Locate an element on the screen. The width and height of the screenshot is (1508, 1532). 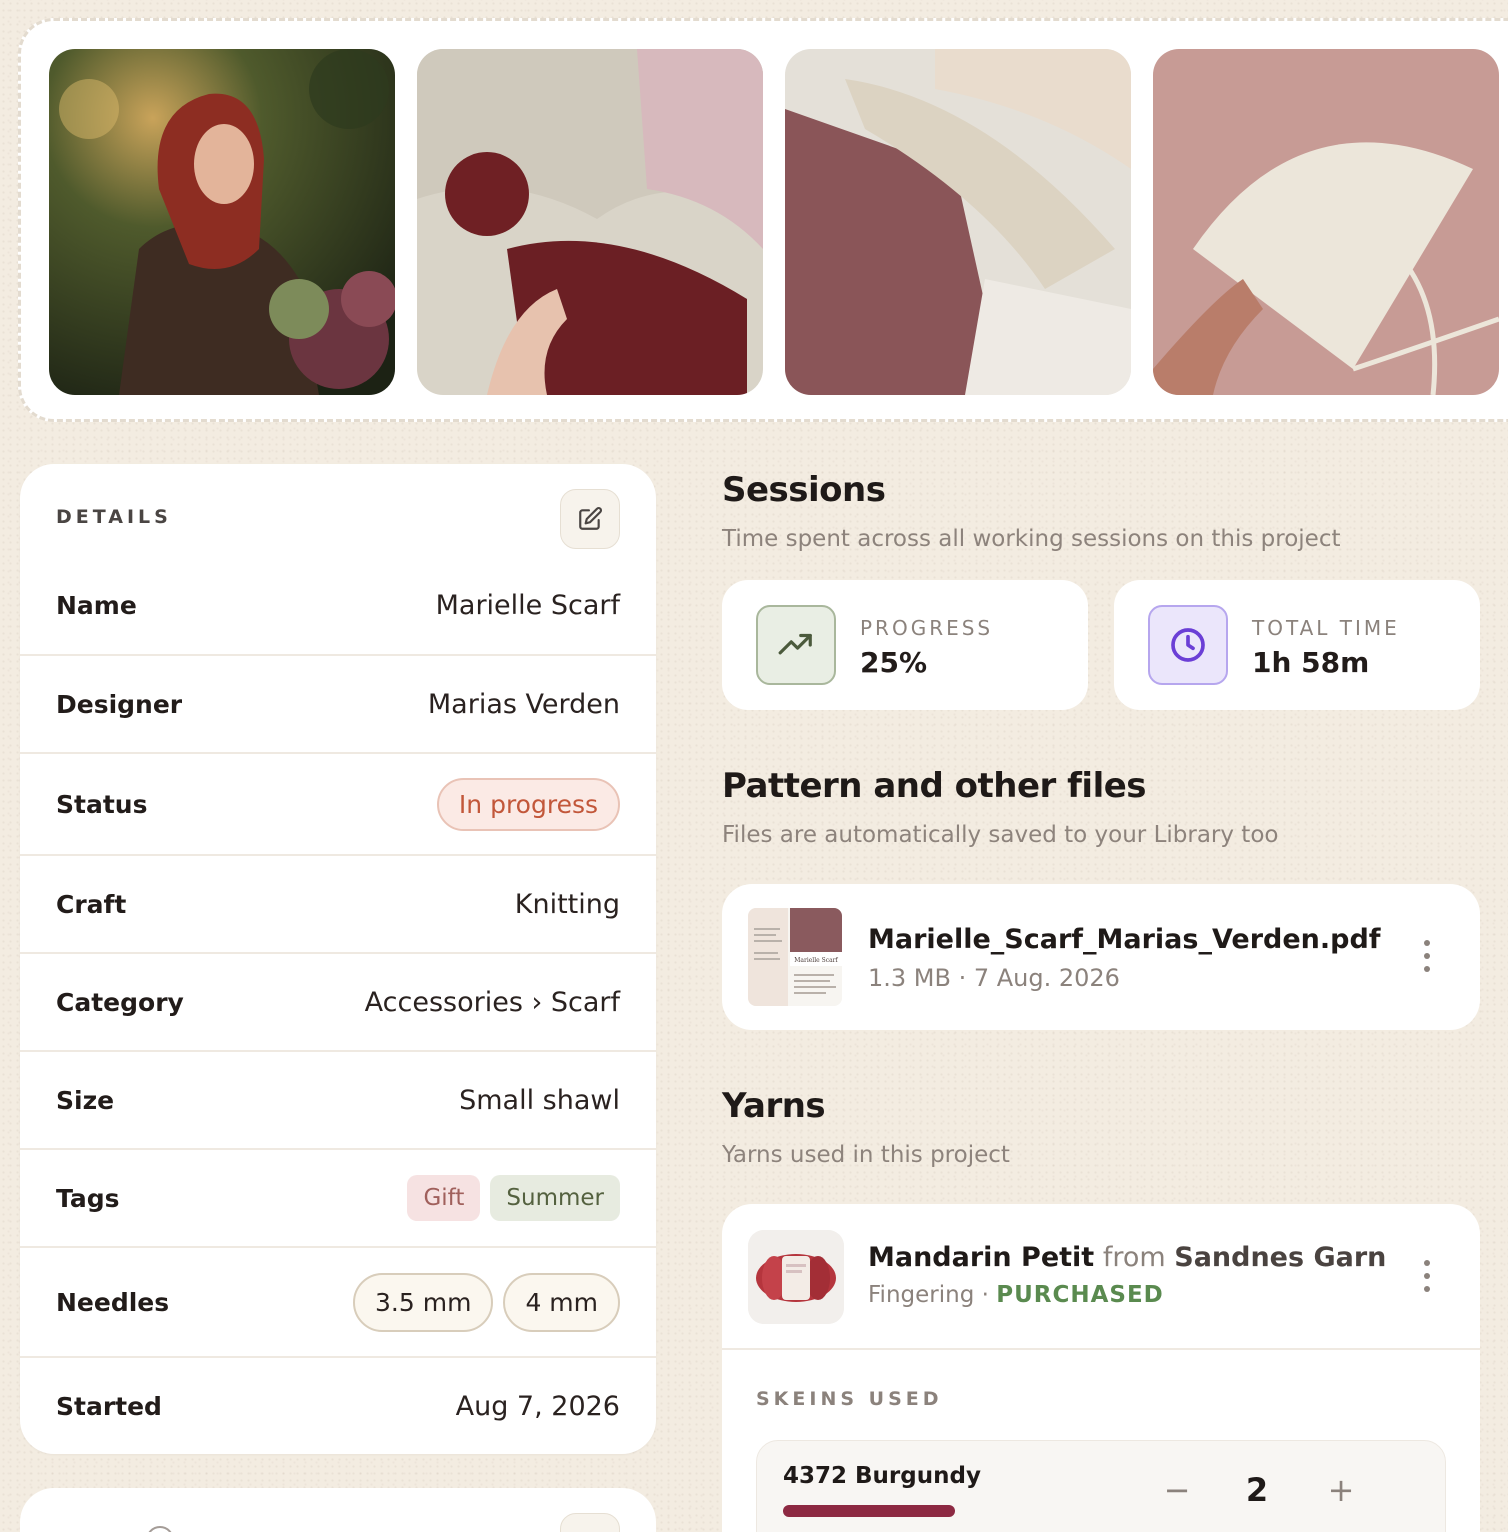
tag-gift: Gift is located at coordinates (444, 1198).